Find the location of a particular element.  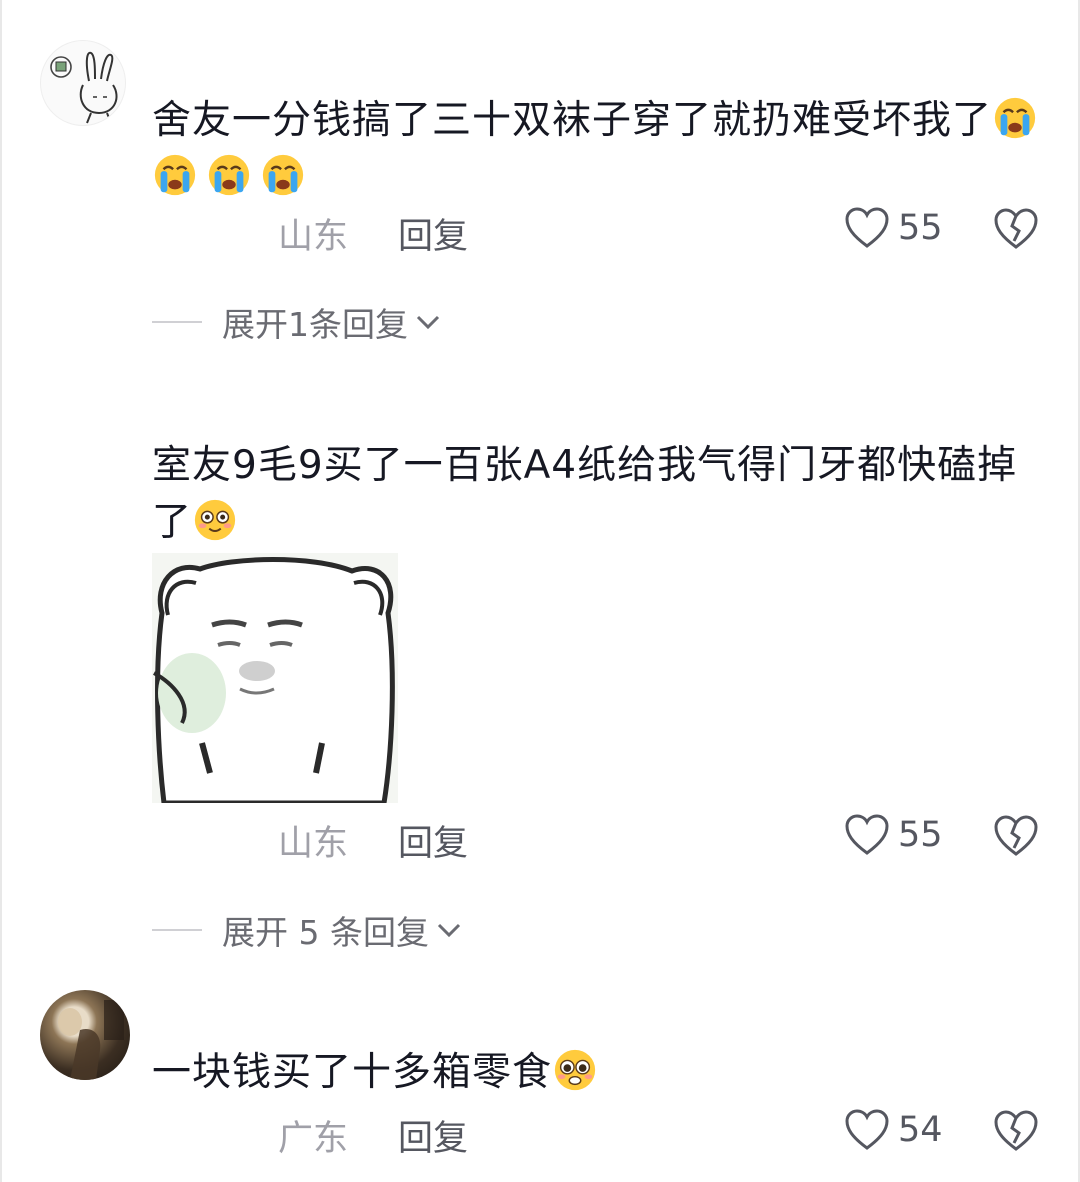

like-button: 54 is located at coordinates (893, 1130).